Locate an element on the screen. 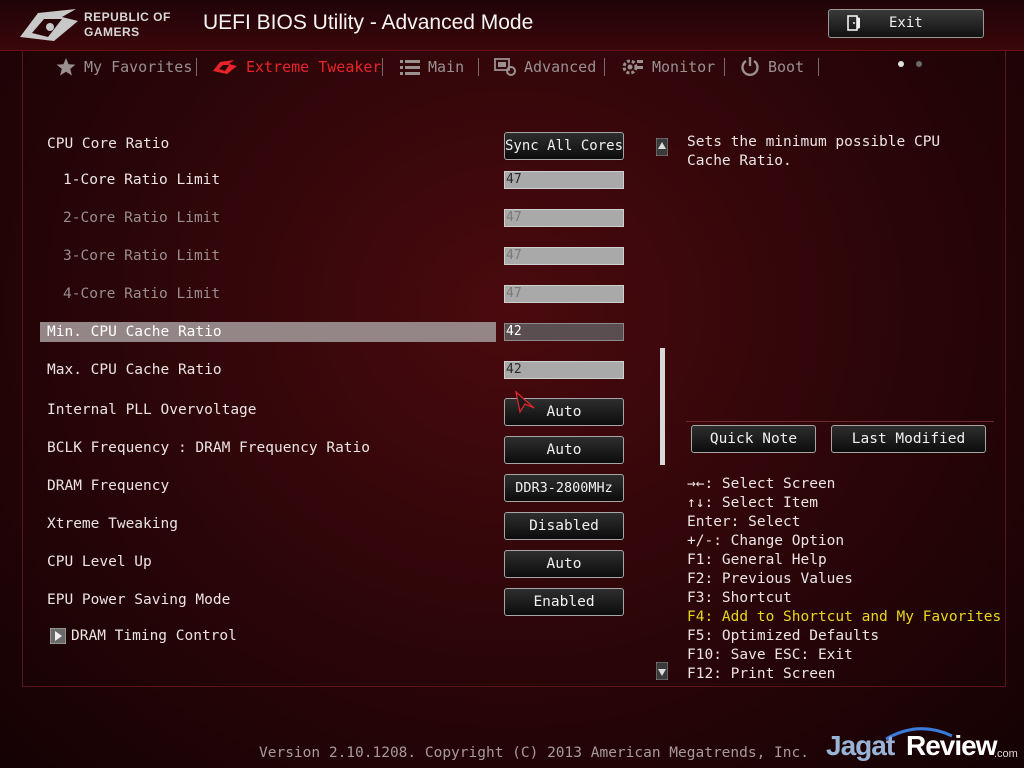  xtreme-tweaking-select: Disabled is located at coordinates (564, 526).